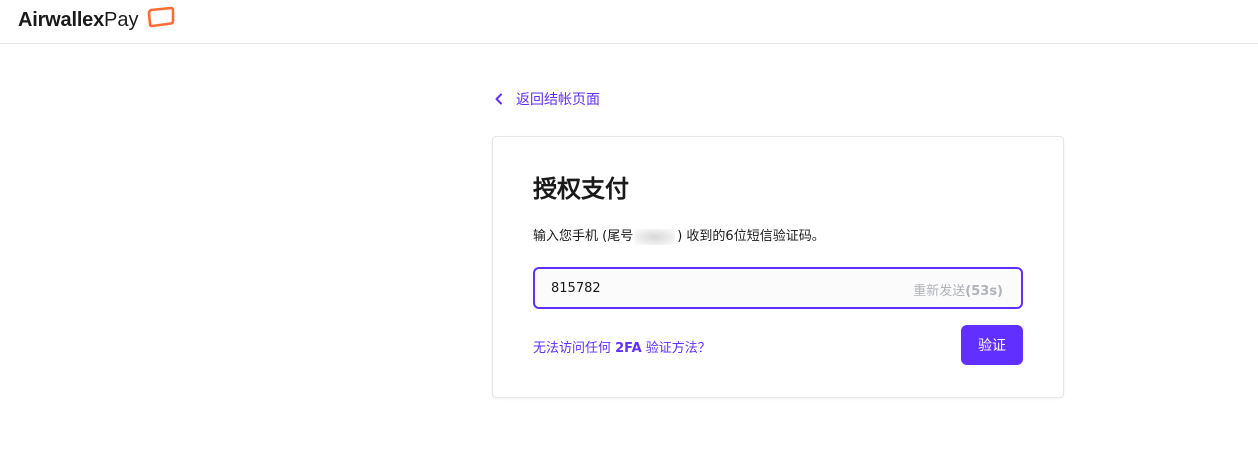  I want to click on resend-code-button: 重新发送(53s), so click(958, 289).